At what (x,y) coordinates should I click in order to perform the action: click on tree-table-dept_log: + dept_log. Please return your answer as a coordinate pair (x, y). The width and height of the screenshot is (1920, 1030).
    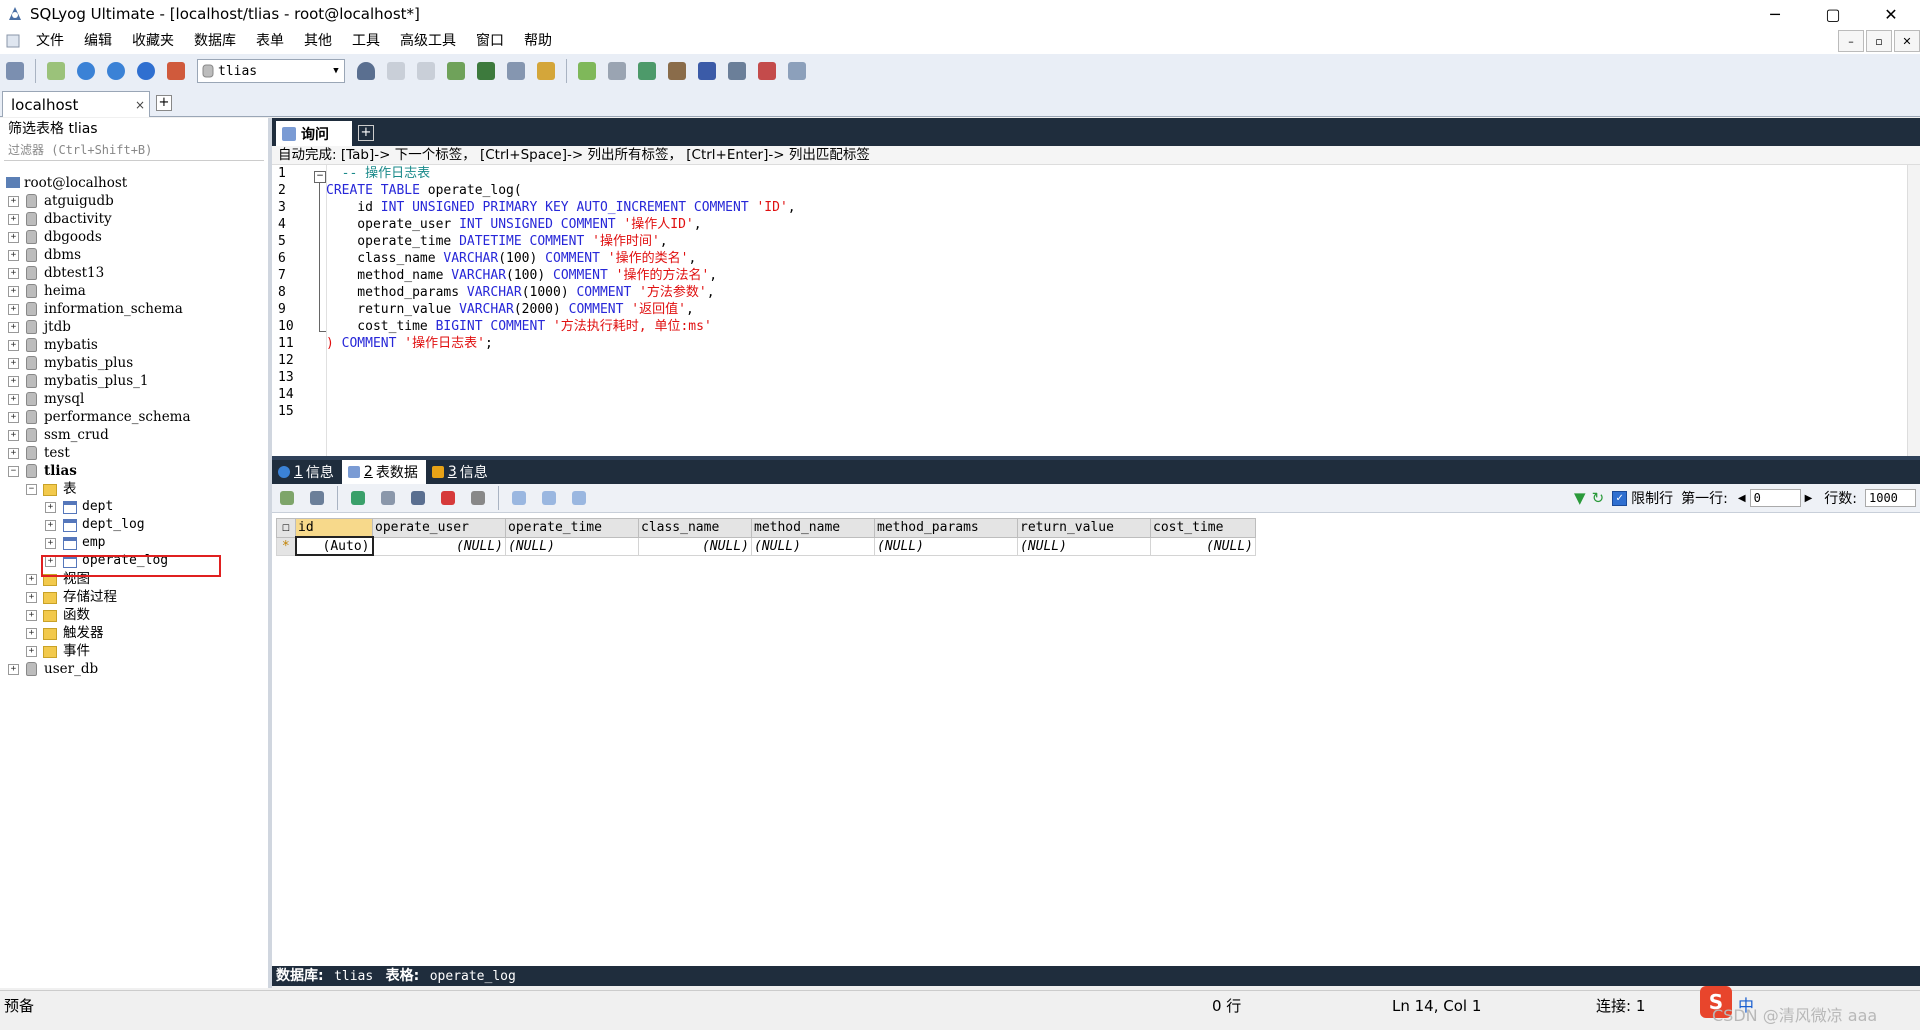
    Looking at the image, I should click on (134, 525).